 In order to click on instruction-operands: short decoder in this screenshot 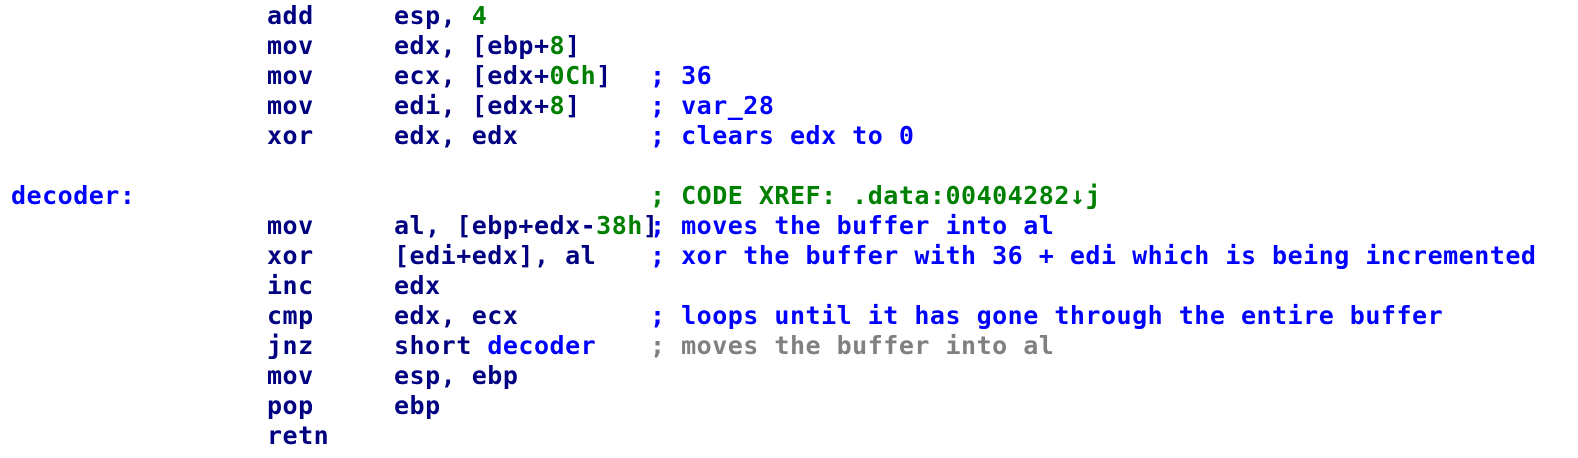, I will do `click(495, 346)`.